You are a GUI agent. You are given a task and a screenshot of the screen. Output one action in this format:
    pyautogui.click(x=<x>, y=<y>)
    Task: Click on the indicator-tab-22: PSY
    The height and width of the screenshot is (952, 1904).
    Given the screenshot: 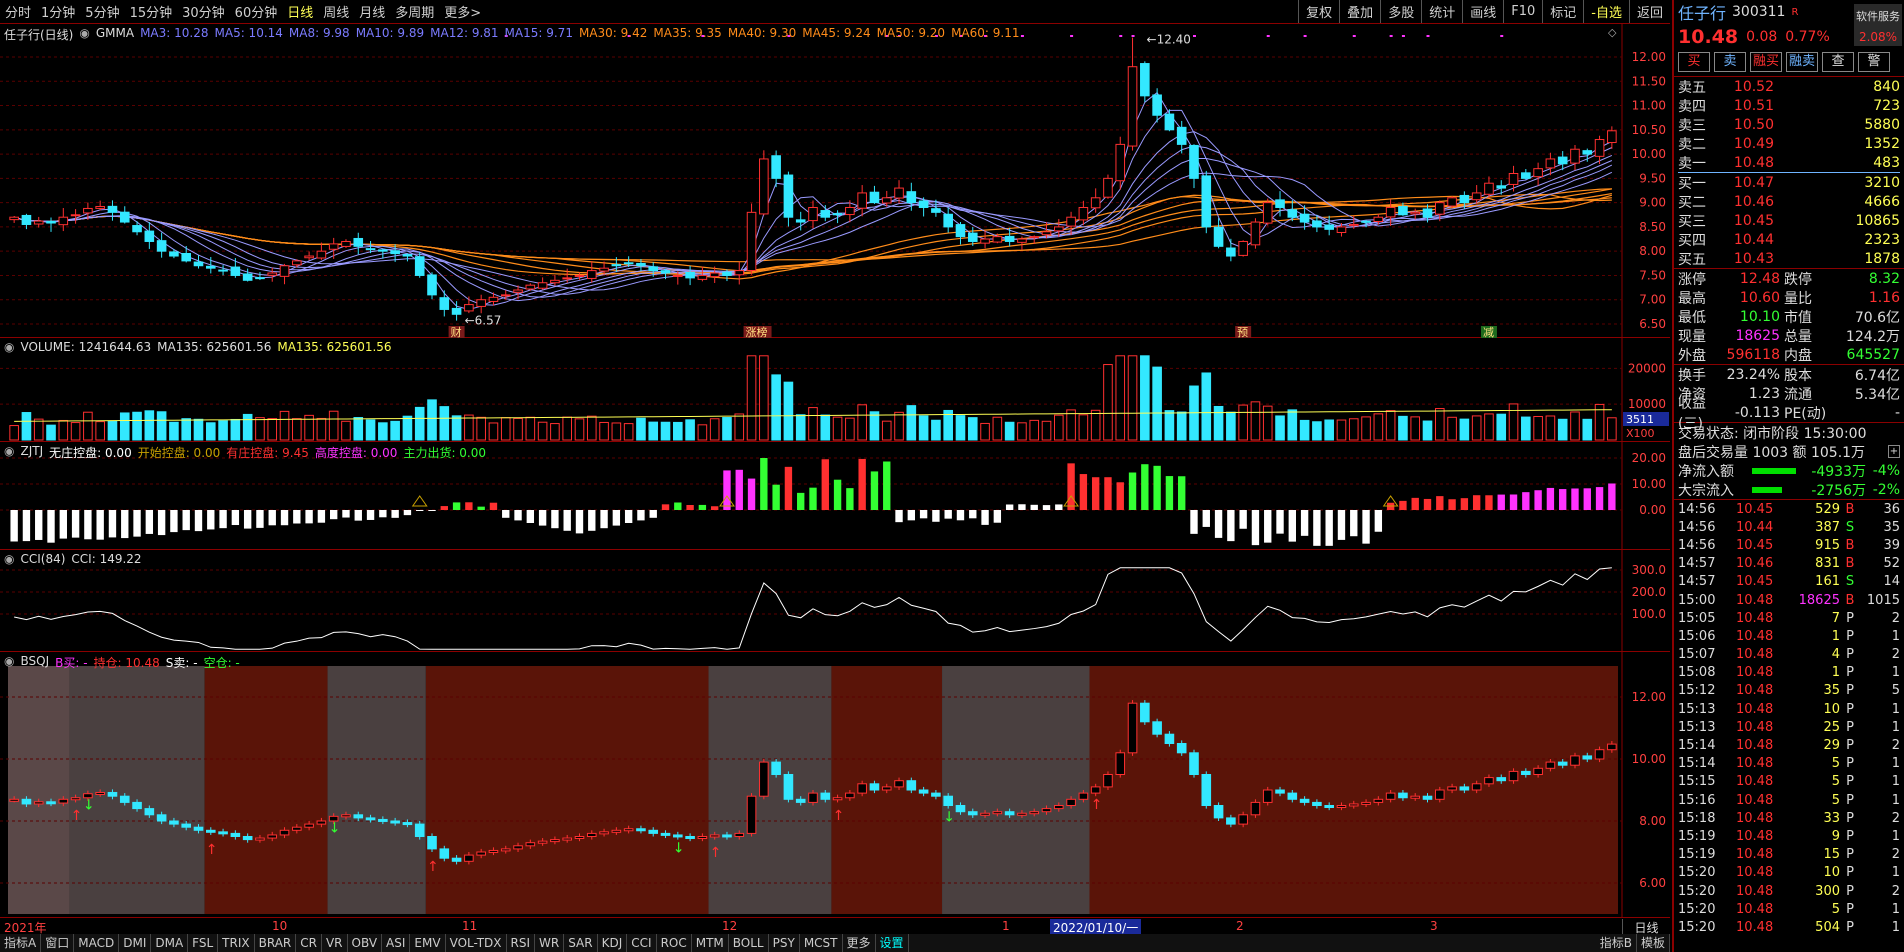 What is the action you would take?
    pyautogui.click(x=784, y=943)
    